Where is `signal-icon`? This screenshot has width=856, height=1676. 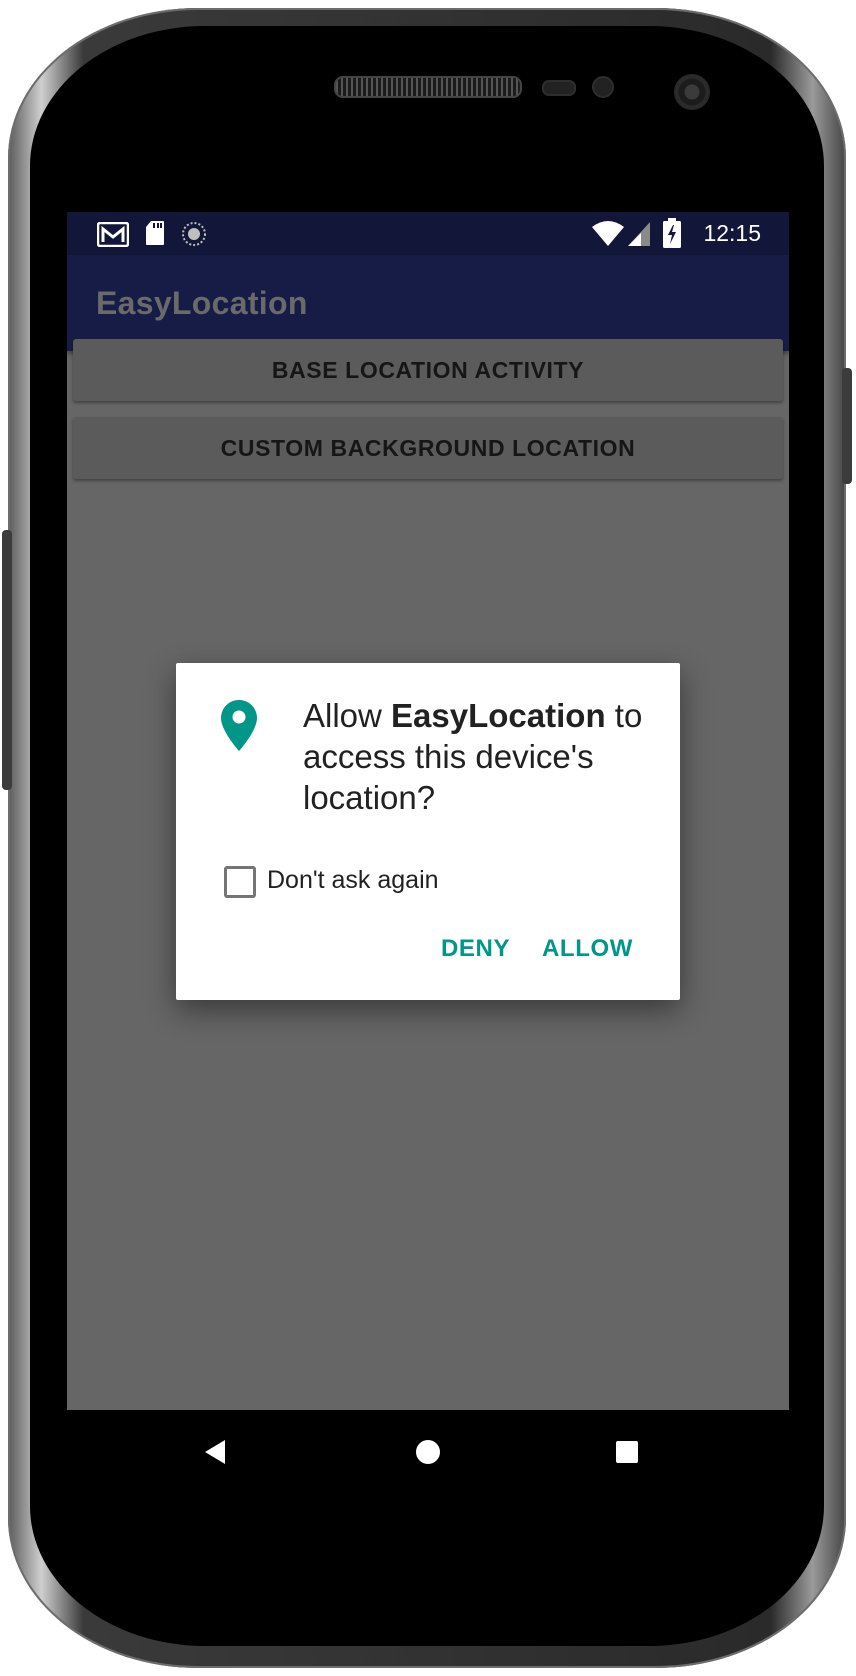 signal-icon is located at coordinates (639, 236).